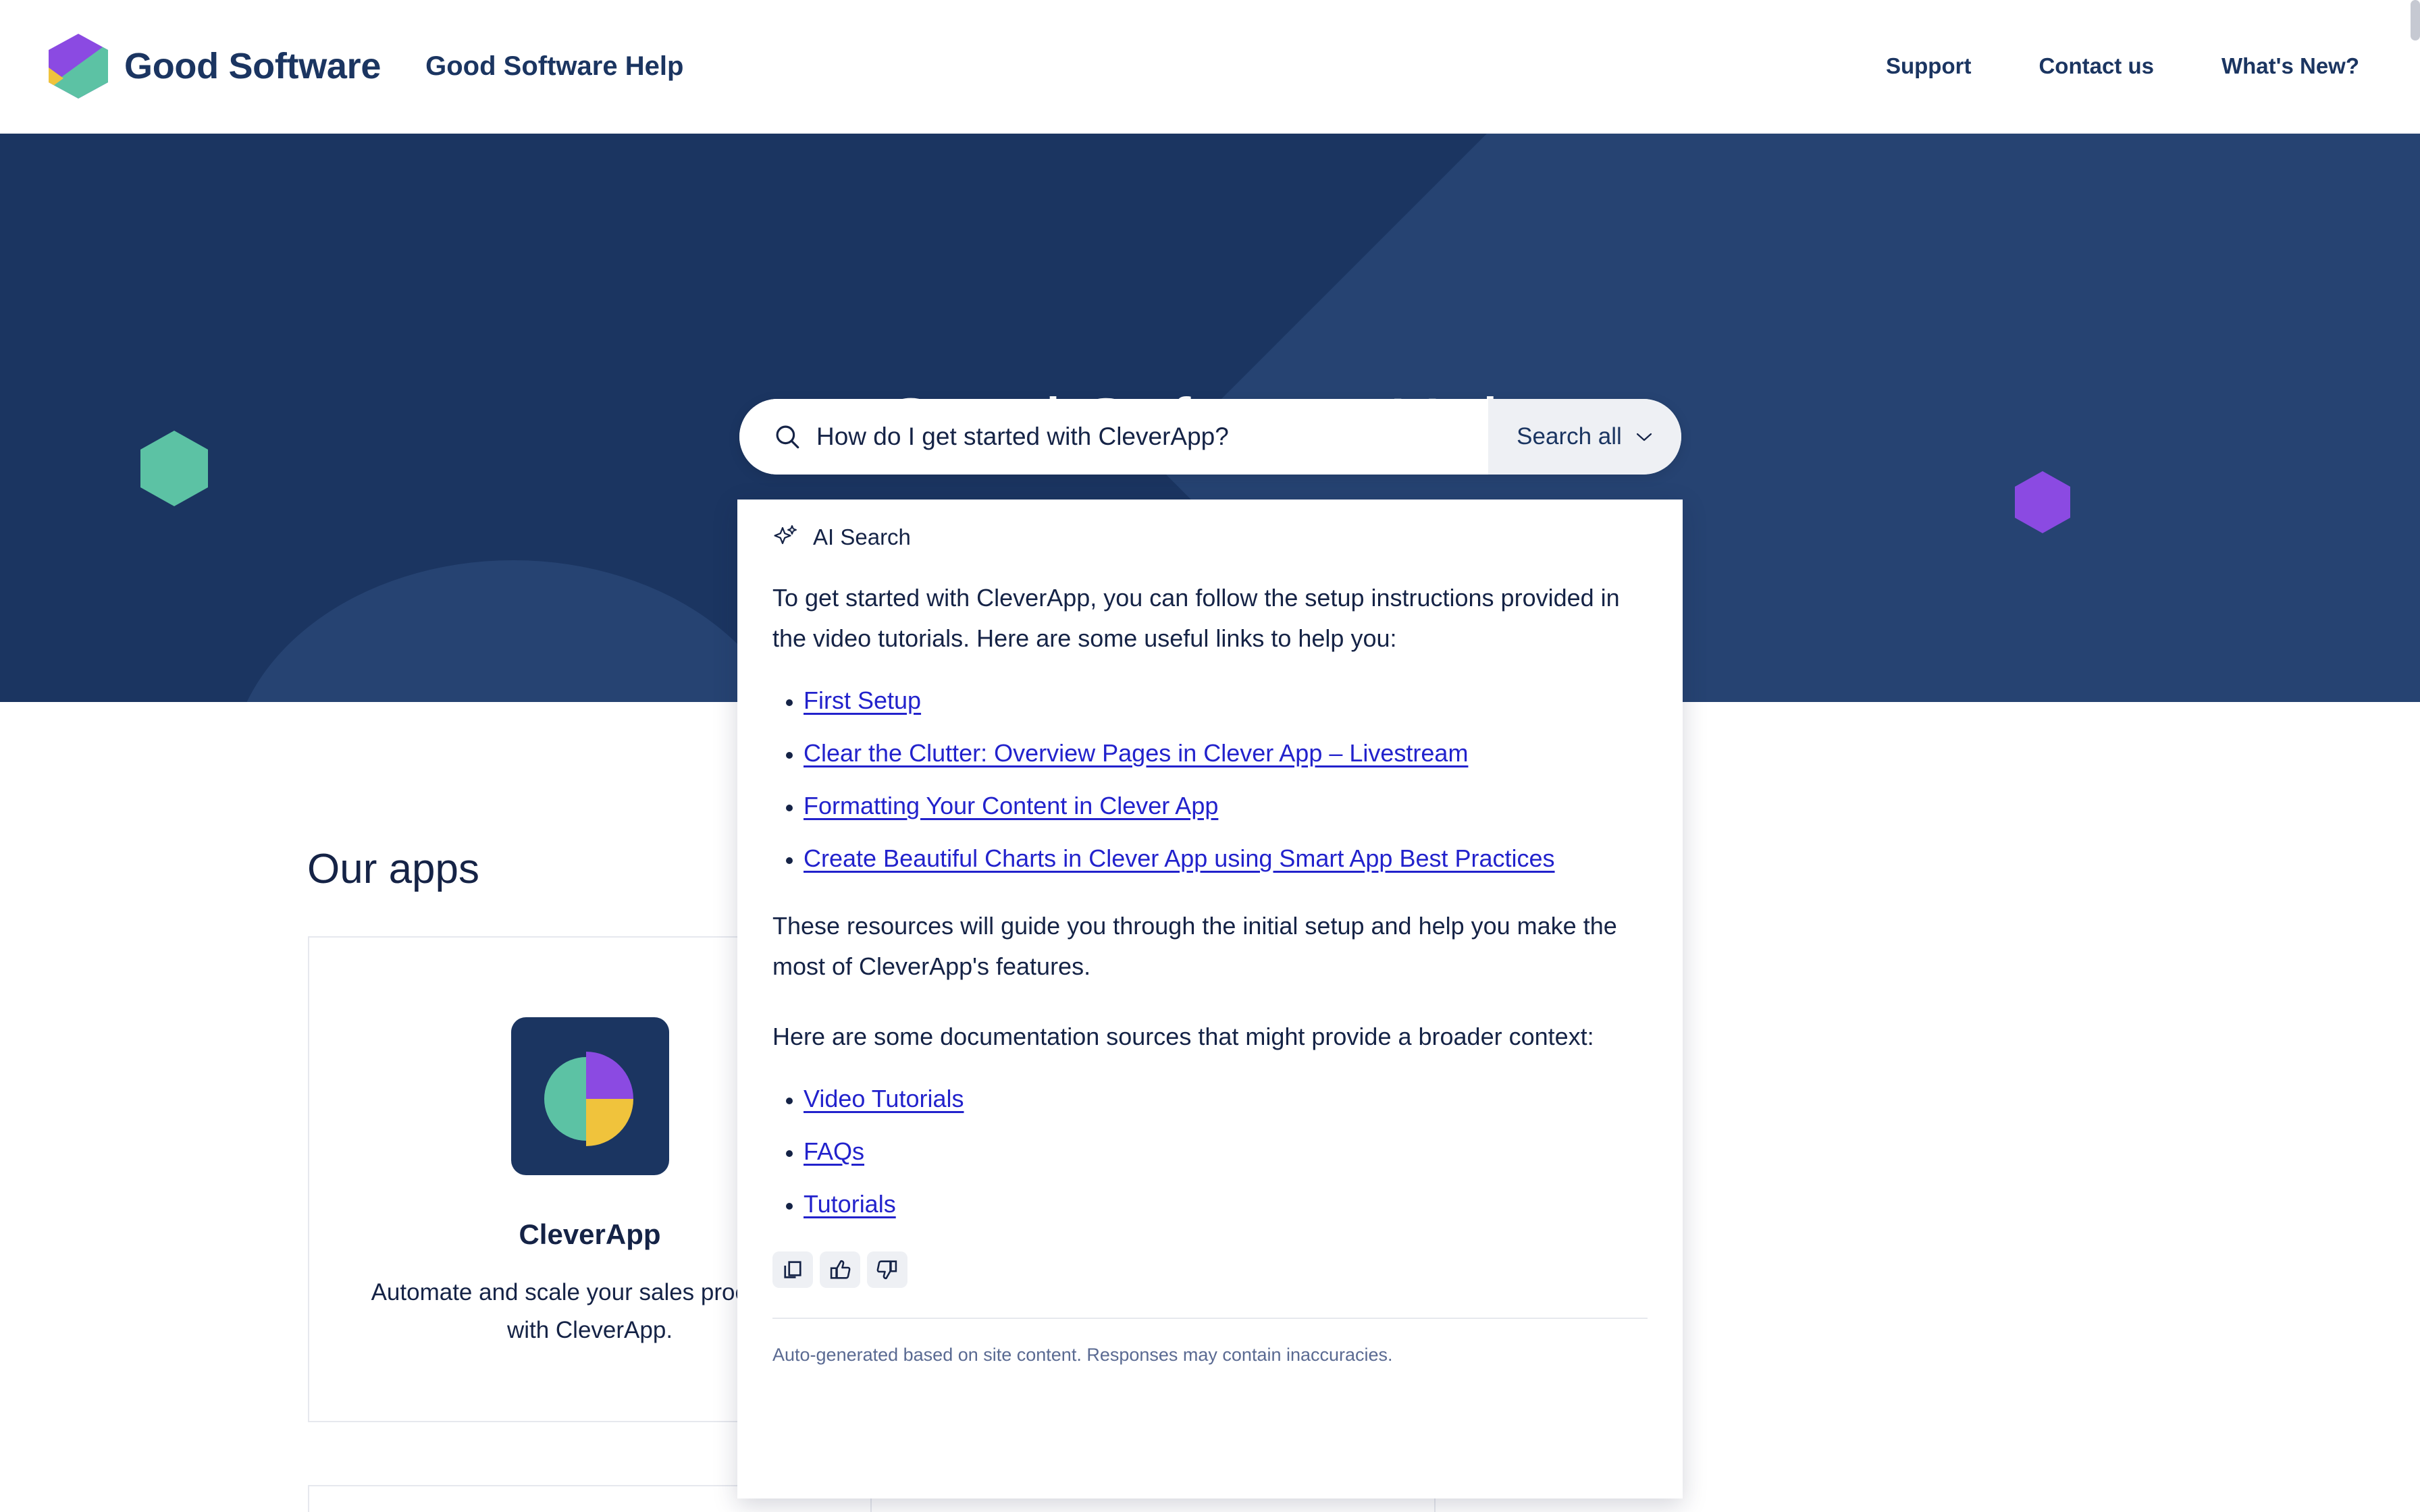 The height and width of the screenshot is (1512, 2420). I want to click on ai-source-link: Video Tutorials, so click(884, 1098).